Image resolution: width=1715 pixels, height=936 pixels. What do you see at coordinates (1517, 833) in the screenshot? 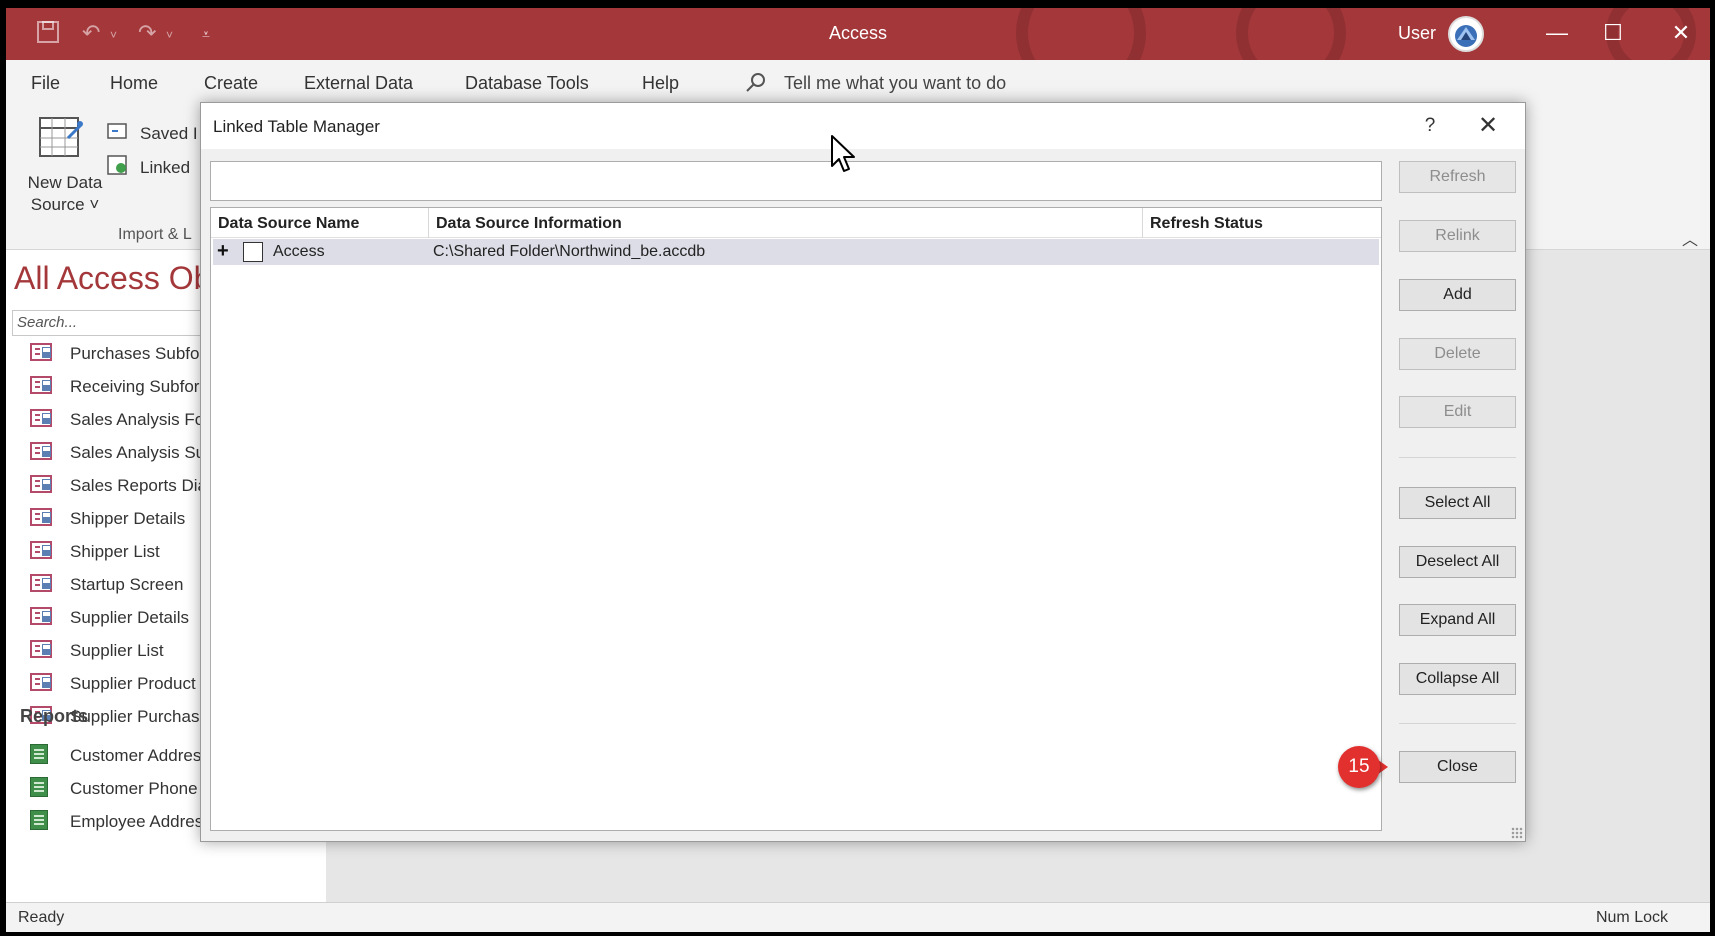
I see `resize-grip-icon` at bounding box center [1517, 833].